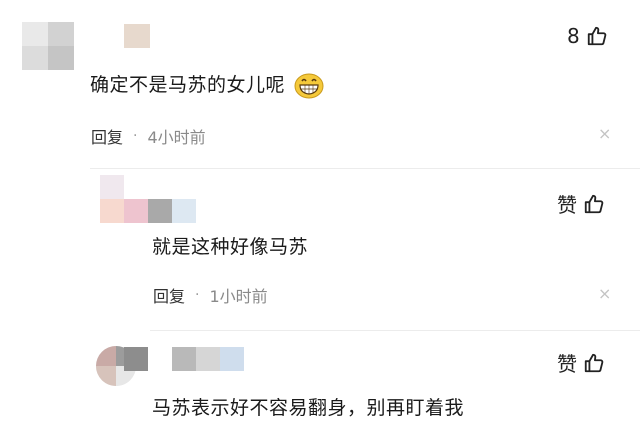  Describe the element at coordinates (207, 84) in the screenshot. I see `comment-text: 确定不是马苏的女儿呢` at that location.